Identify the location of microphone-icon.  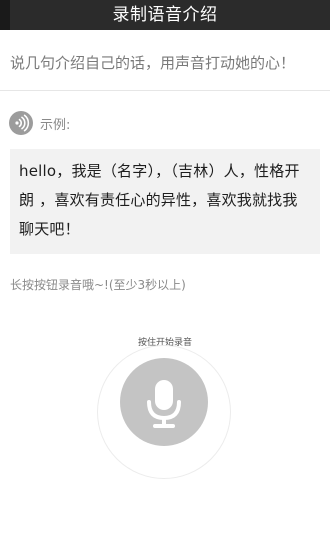
(164, 404).